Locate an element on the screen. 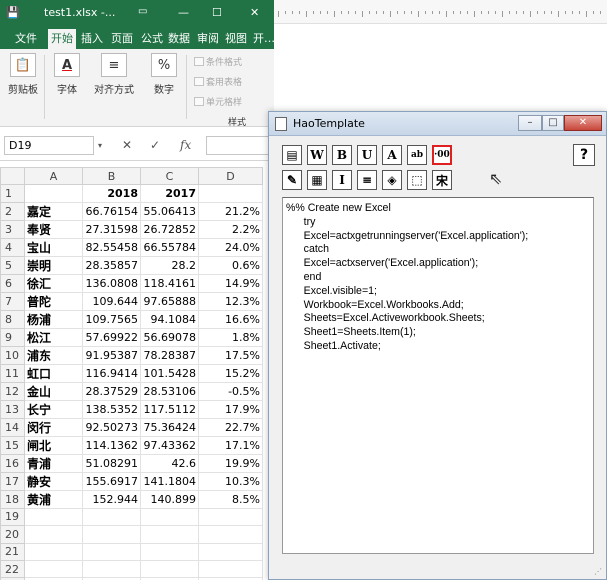 The height and width of the screenshot is (580, 607). dialog-minimize-button: – is located at coordinates (530, 123).